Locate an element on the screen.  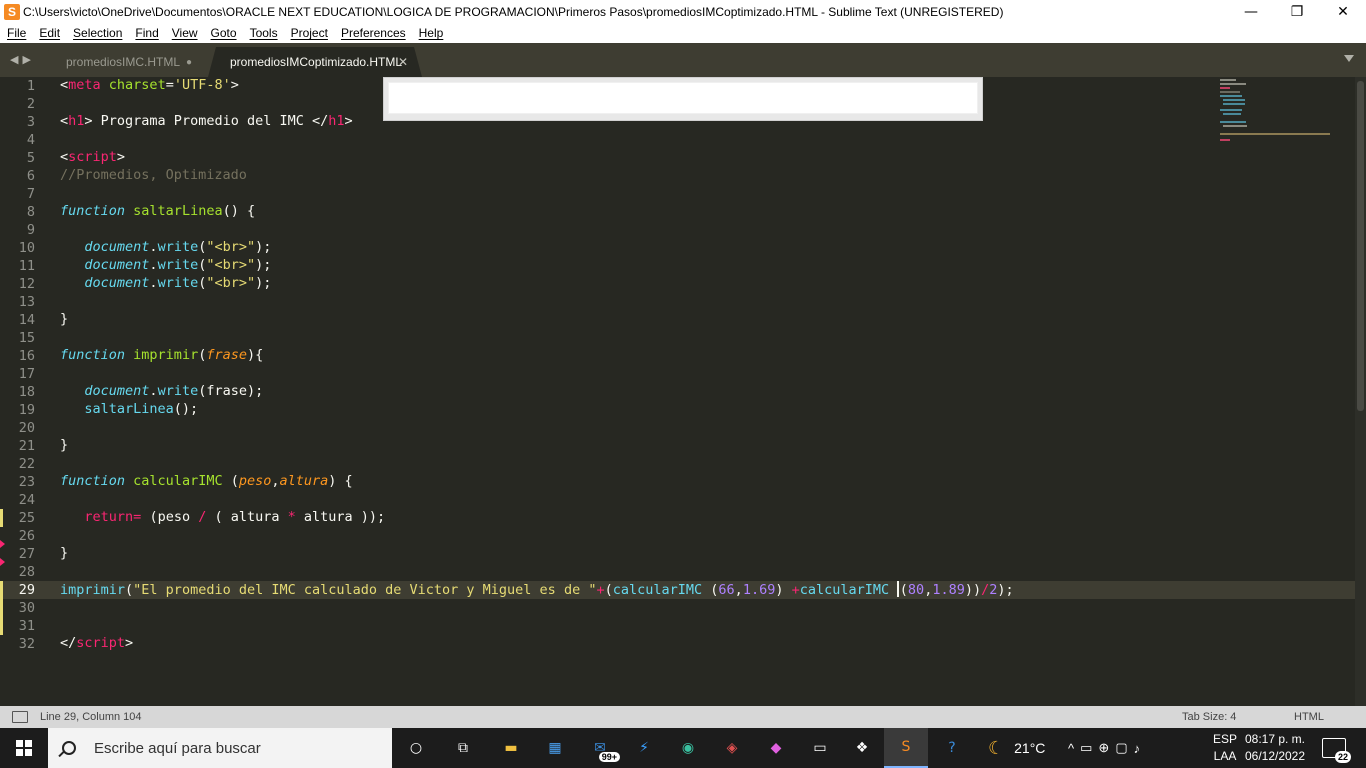
code-segment: (80,1.89))/2); is located at coordinates (957, 590).